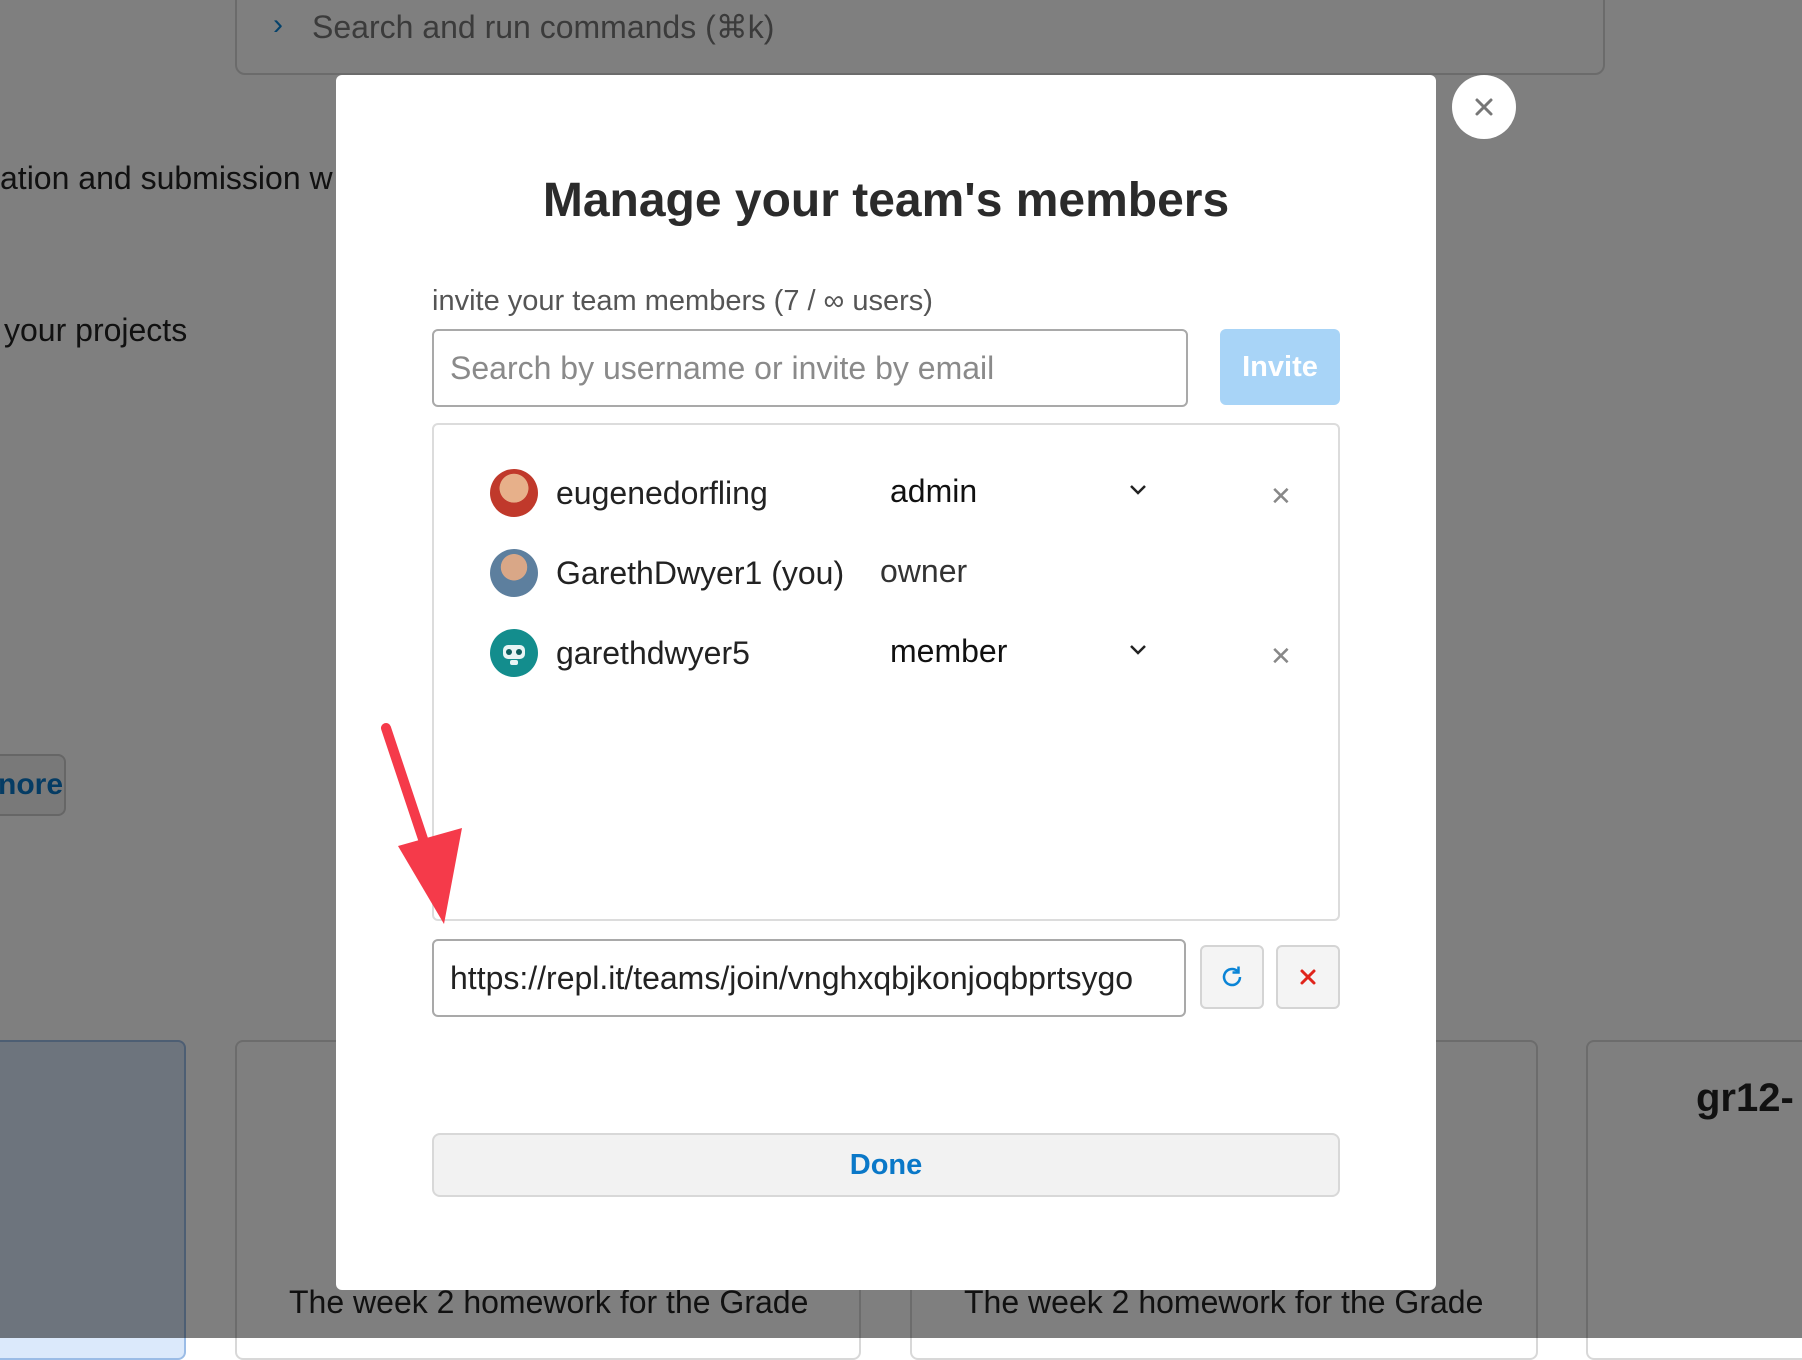  Describe the element at coordinates (1280, 367) in the screenshot. I see `invite-button: Invite` at that location.